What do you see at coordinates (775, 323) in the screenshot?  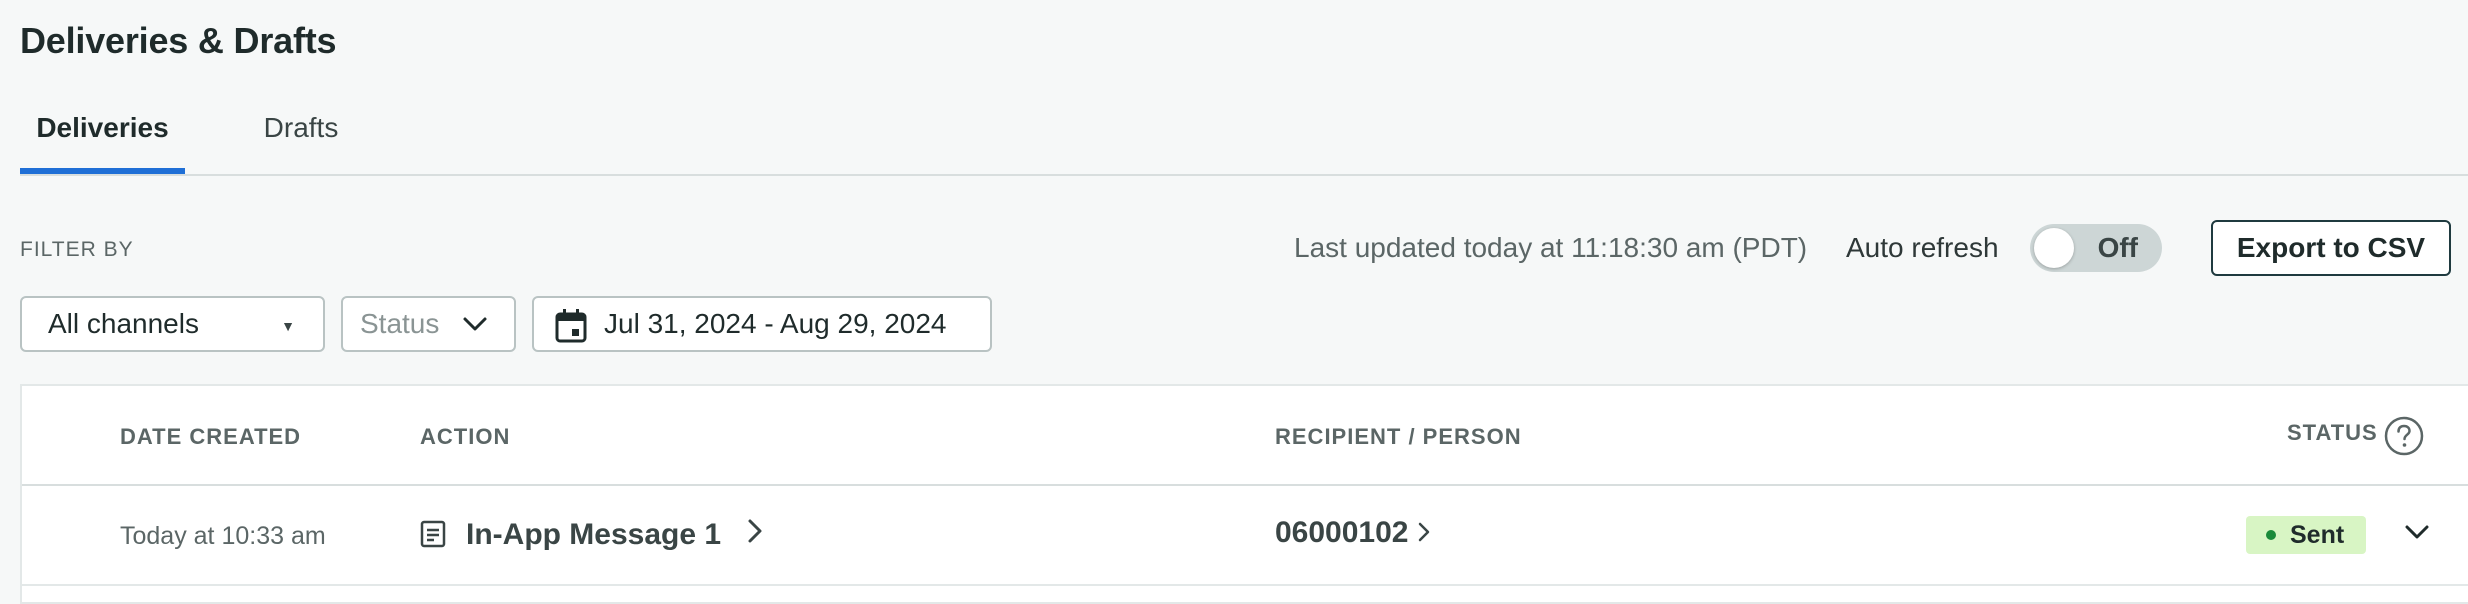 I see `date-range-value: Jul 31, 2024 - Aug 29, 2024` at bounding box center [775, 323].